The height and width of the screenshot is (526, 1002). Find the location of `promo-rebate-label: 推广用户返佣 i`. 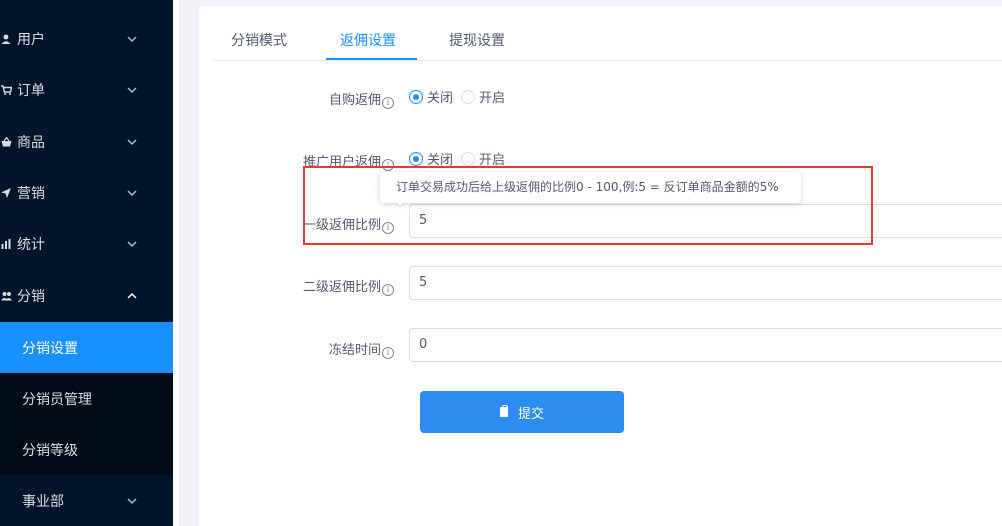

promo-rebate-label: 推广用户返佣 i is located at coordinates (349, 161).